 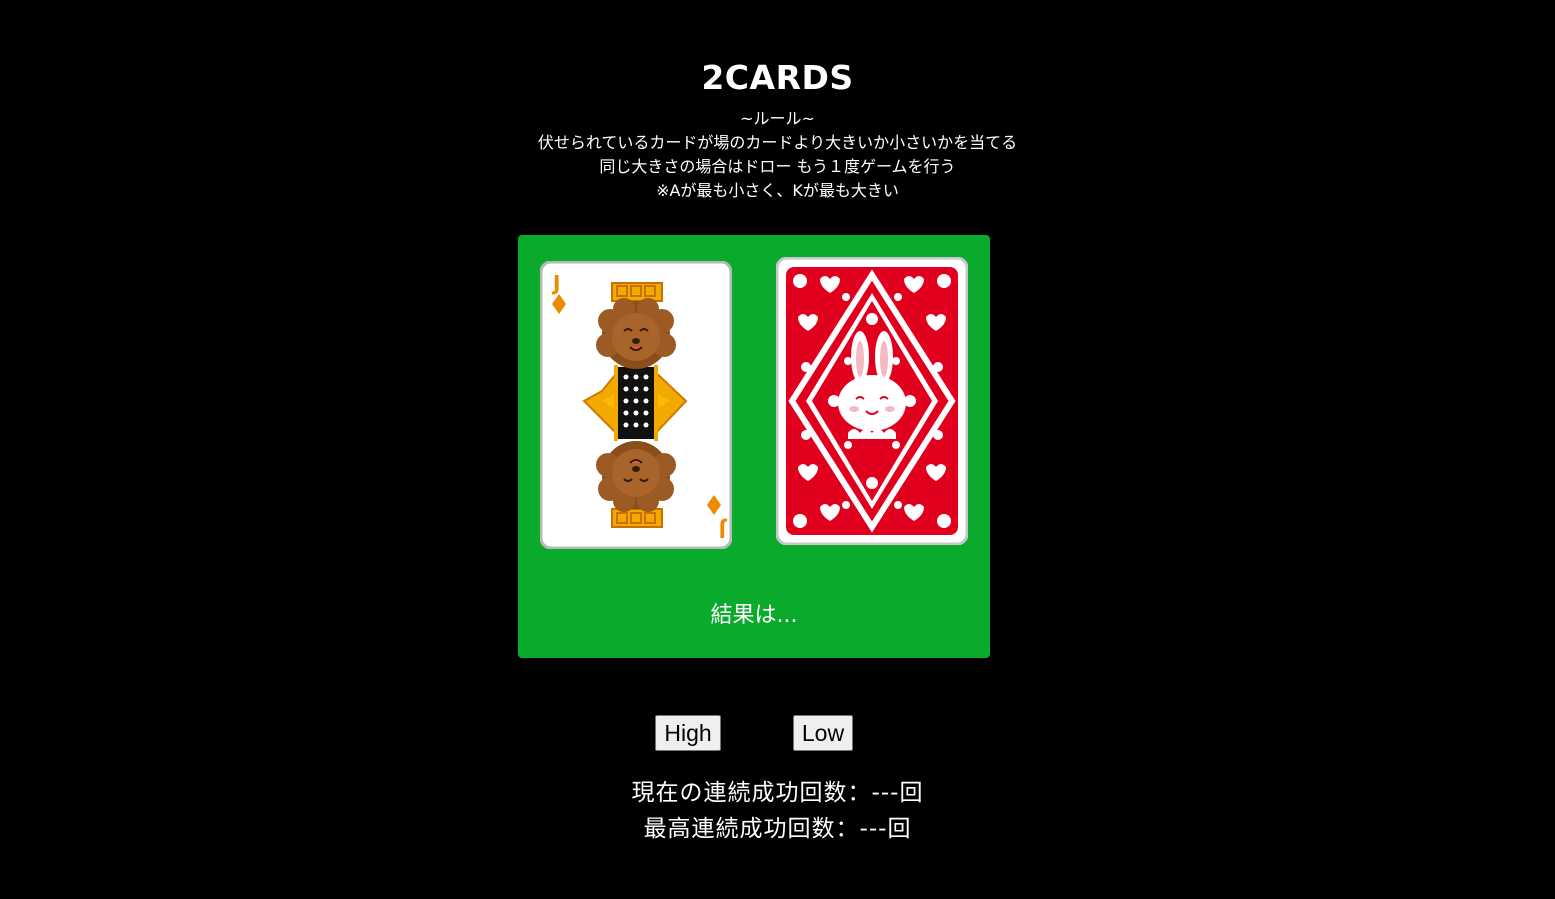 I want to click on rabbit-card-back-icon, so click(x=872, y=401).